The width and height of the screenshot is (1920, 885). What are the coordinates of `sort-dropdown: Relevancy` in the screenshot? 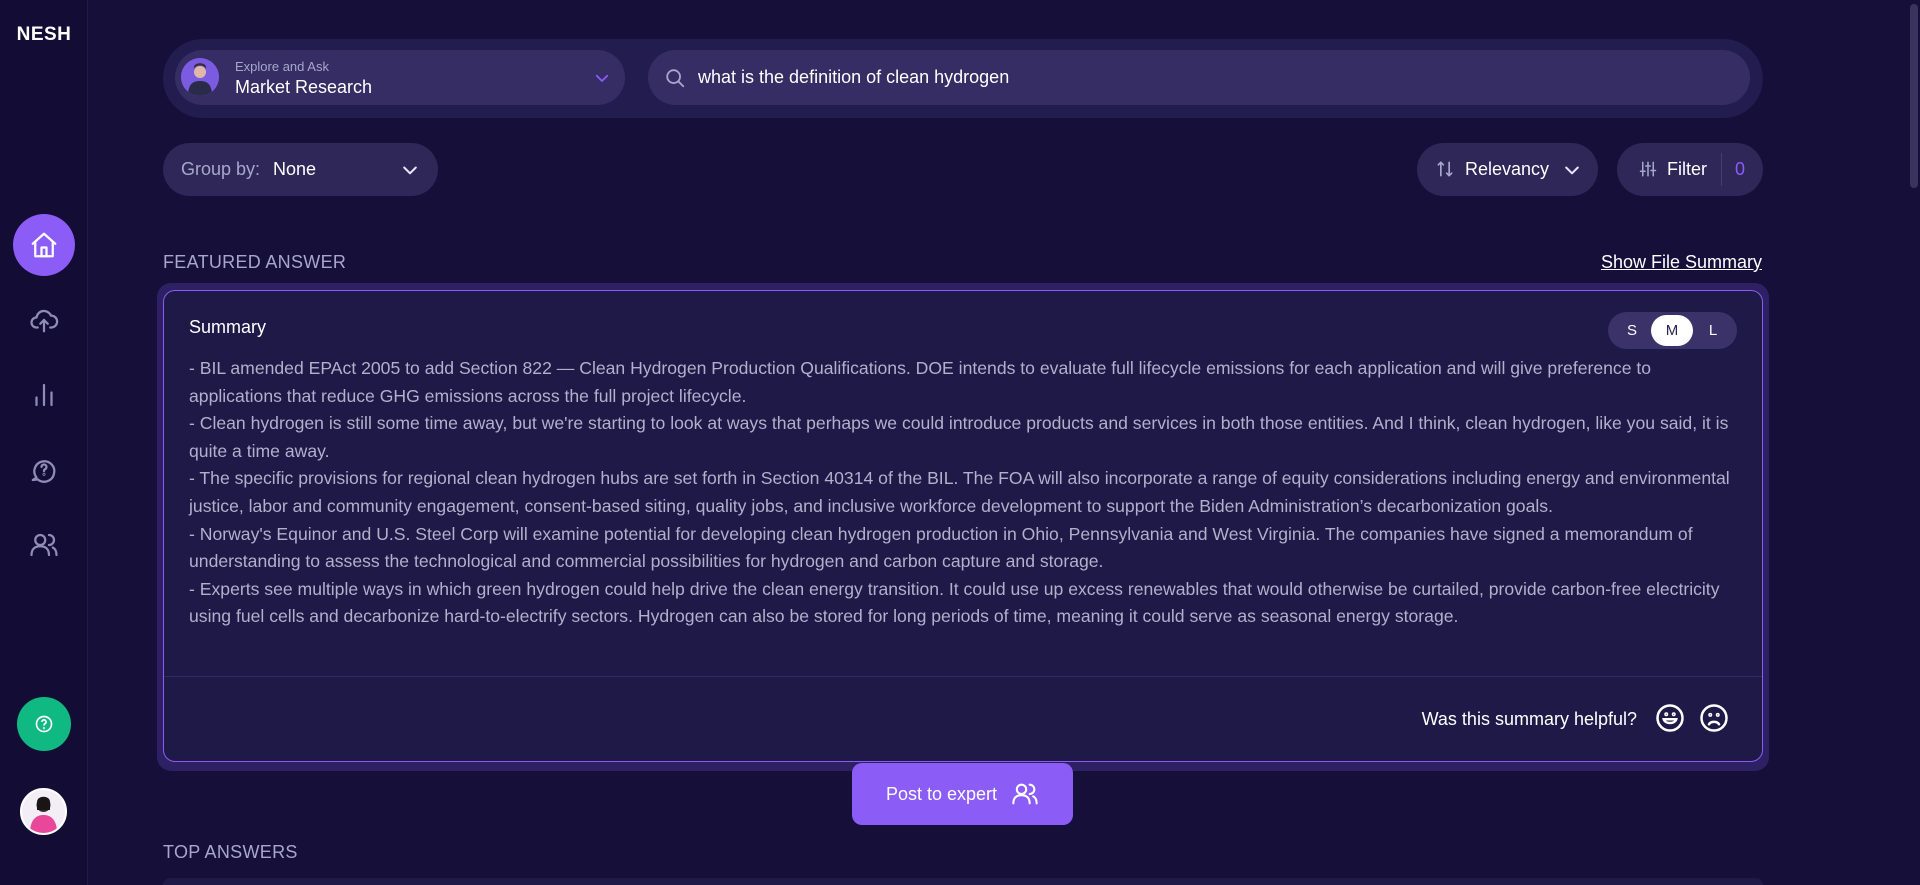 It's located at (1507, 169).